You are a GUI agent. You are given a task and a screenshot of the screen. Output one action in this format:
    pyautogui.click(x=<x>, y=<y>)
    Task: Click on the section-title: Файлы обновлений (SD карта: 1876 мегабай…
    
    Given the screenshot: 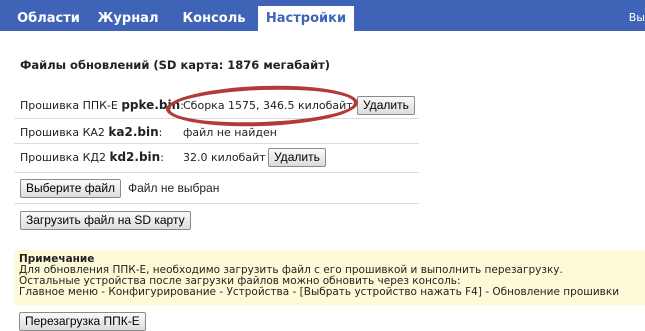 What is the action you would take?
    pyautogui.click(x=175, y=65)
    